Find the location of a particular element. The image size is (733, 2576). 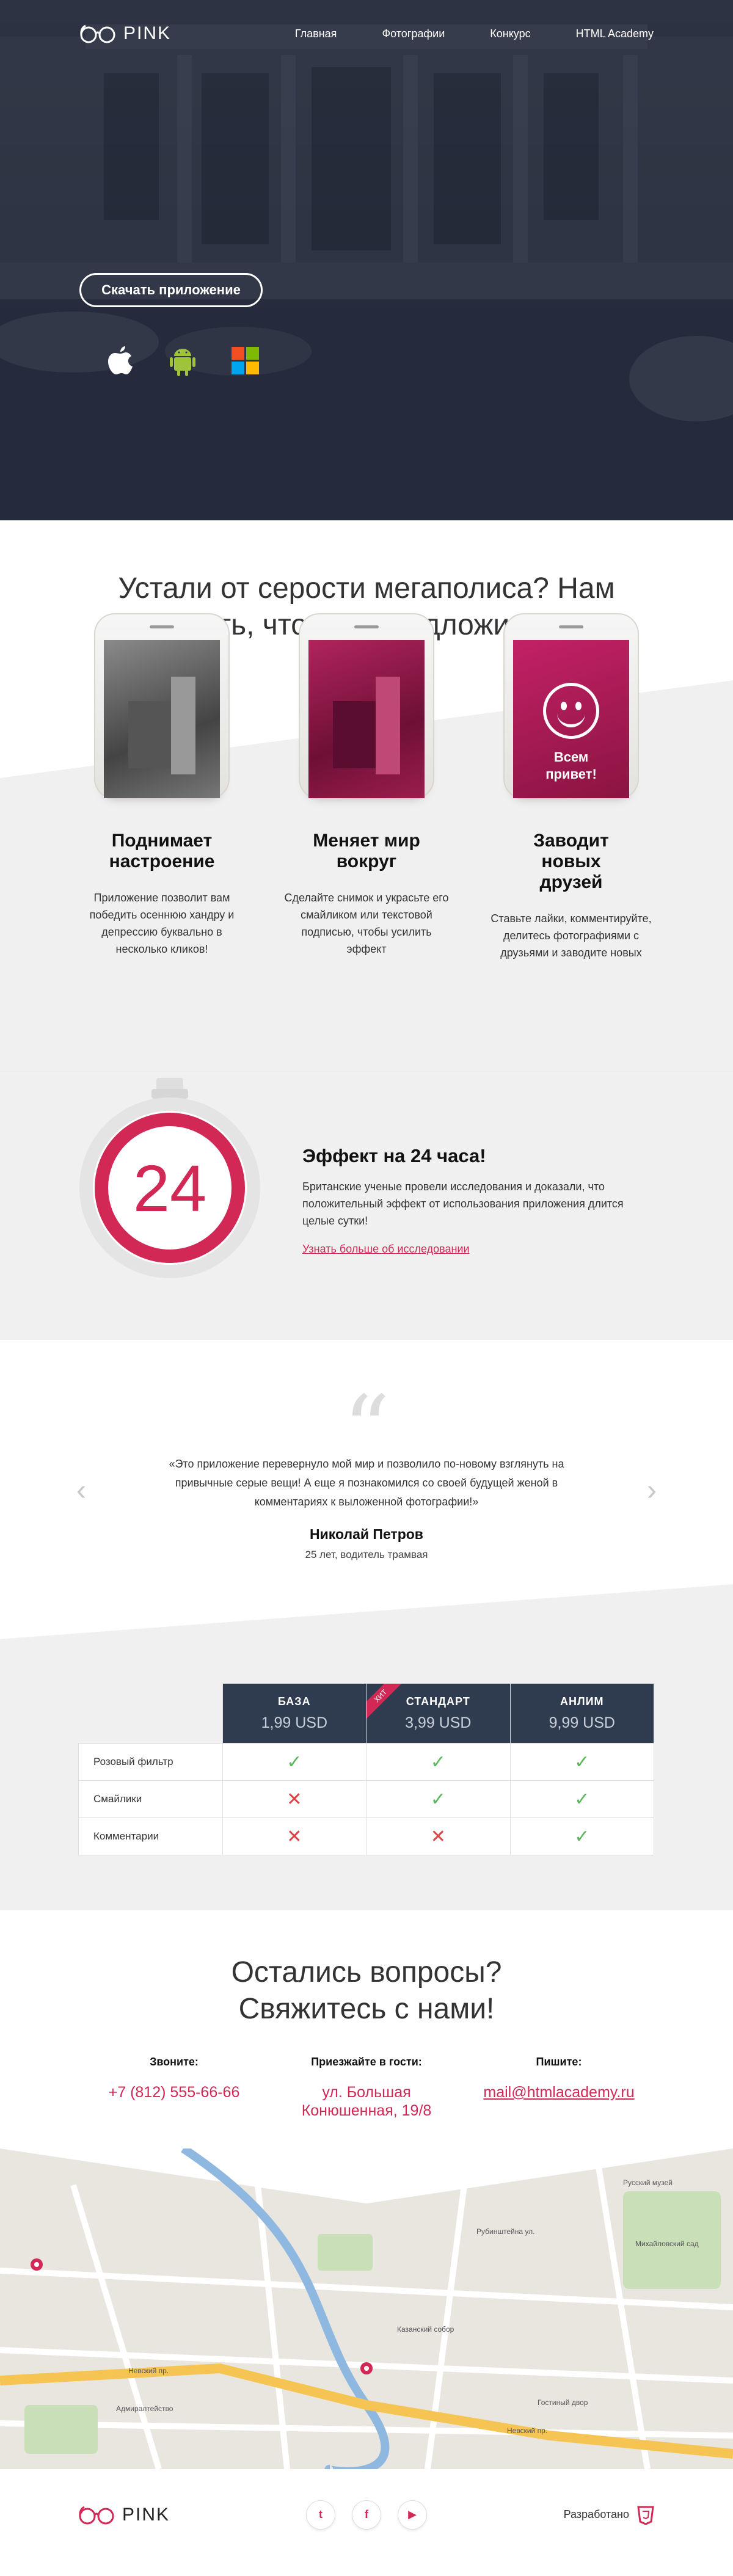

contact-label: Звоните: is located at coordinates (175, 2062).